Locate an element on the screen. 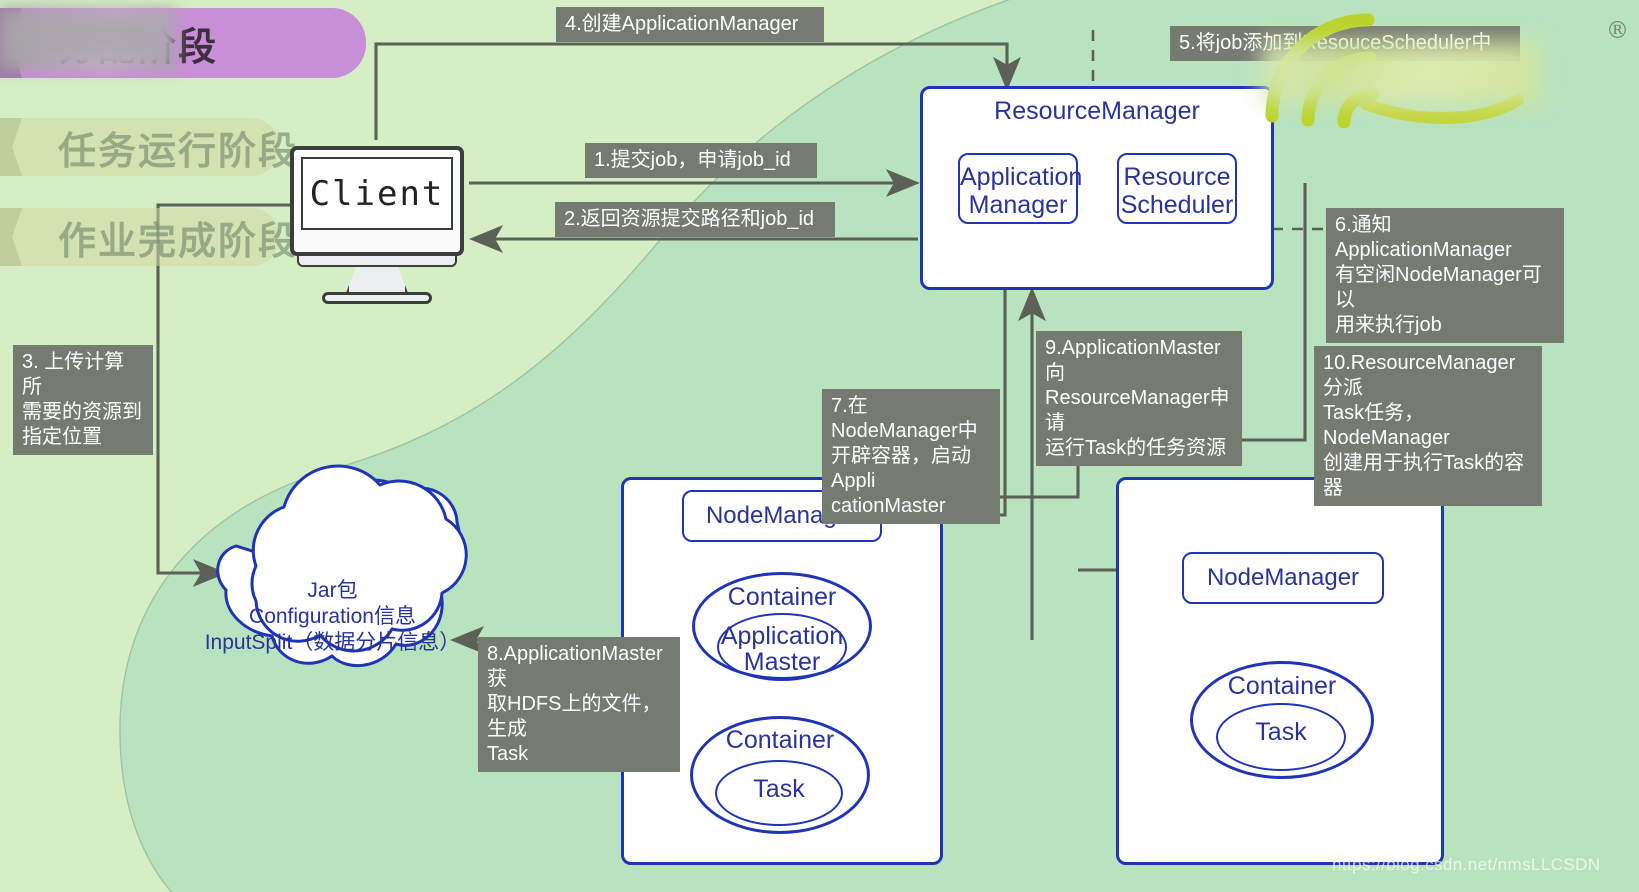 This screenshot has width=1639, height=892. application-manager-label-line2: Manager is located at coordinates (1018, 205).